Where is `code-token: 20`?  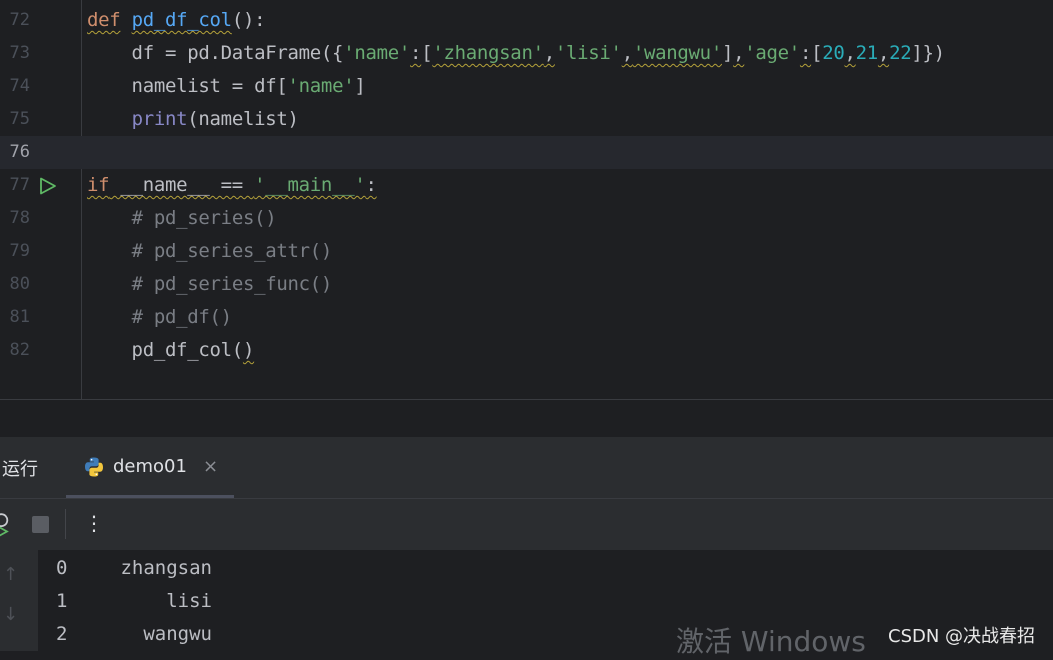
code-token: 20 is located at coordinates (833, 53).